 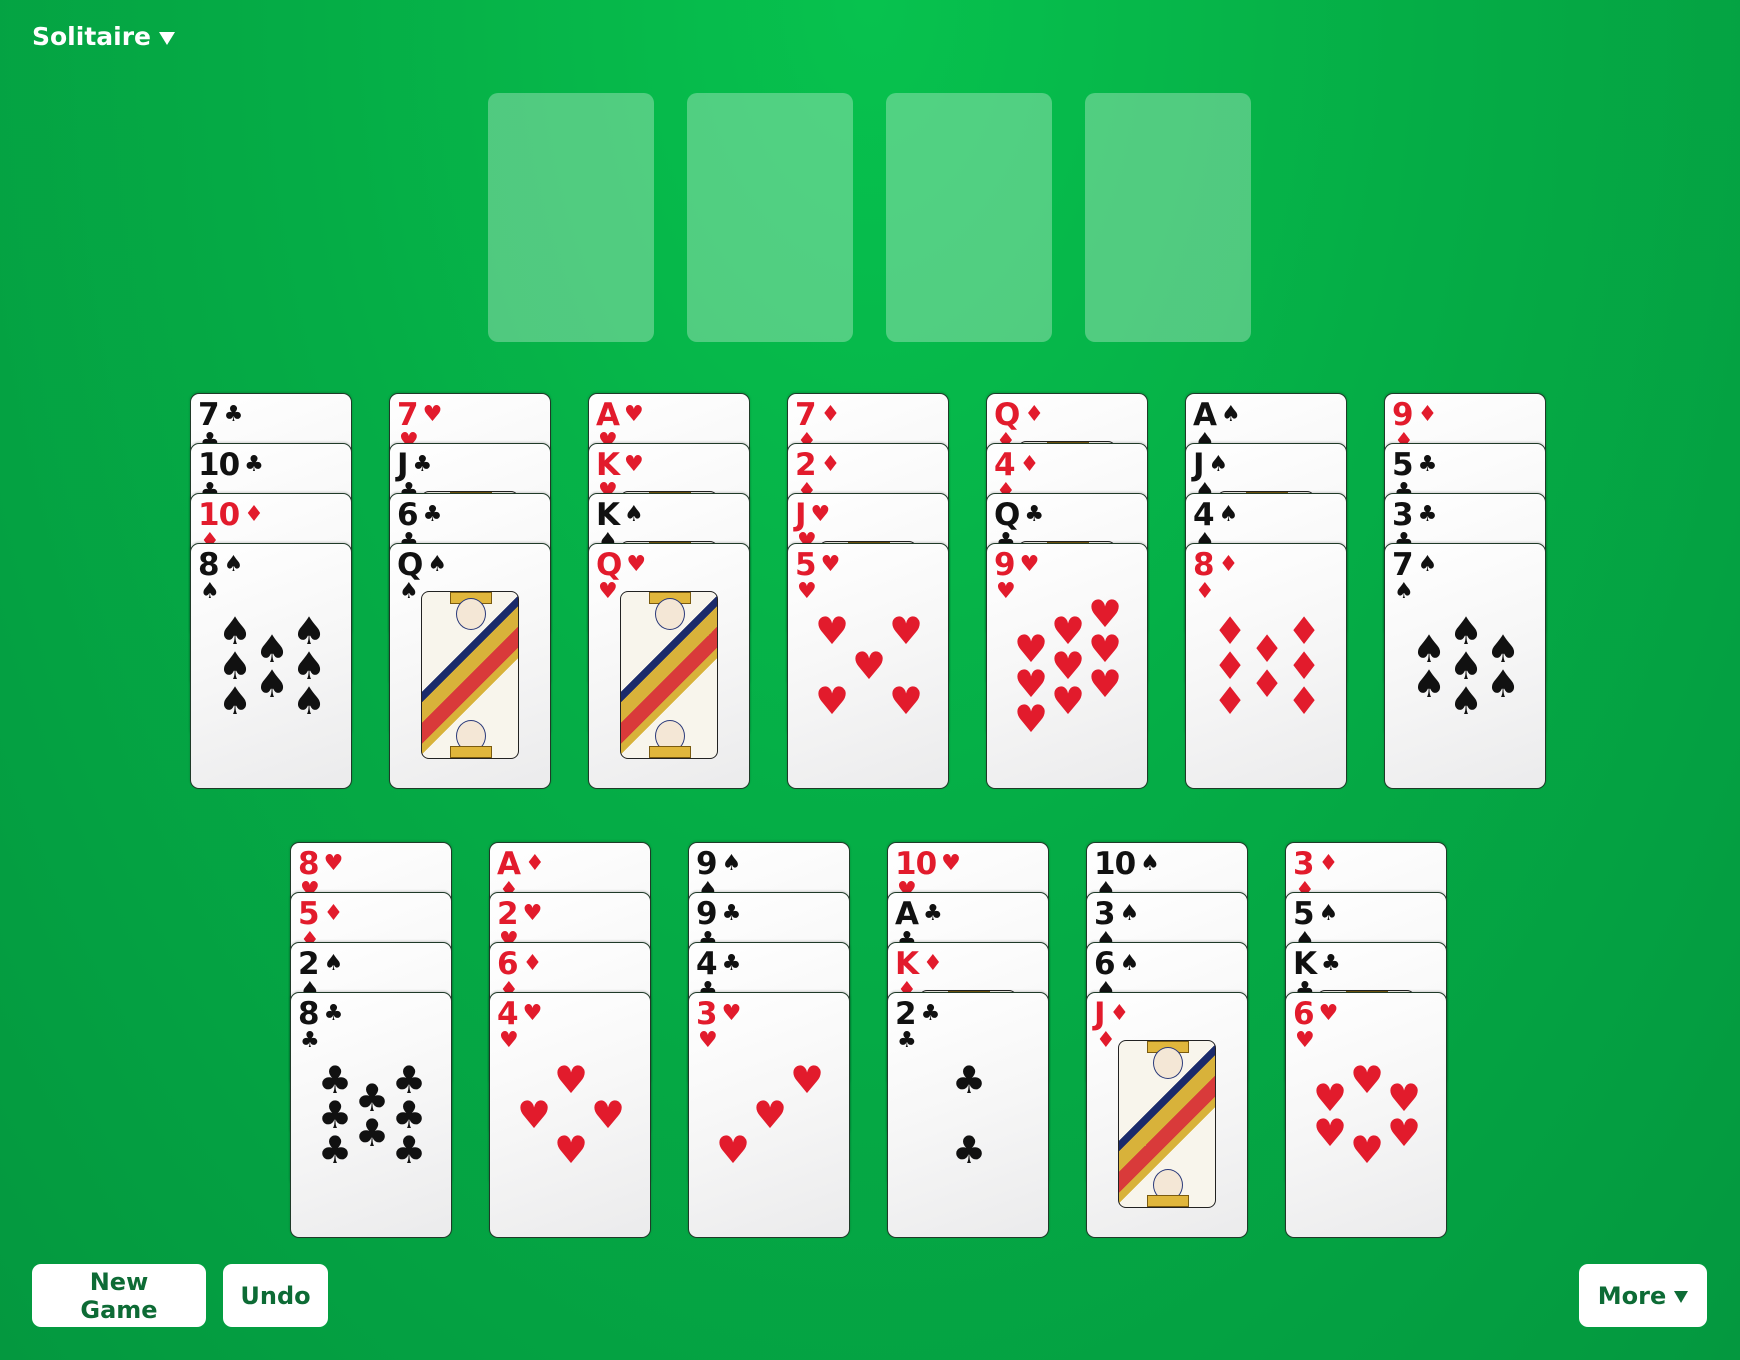 I want to click on card-index: 7 ♠, so click(x=1415, y=565).